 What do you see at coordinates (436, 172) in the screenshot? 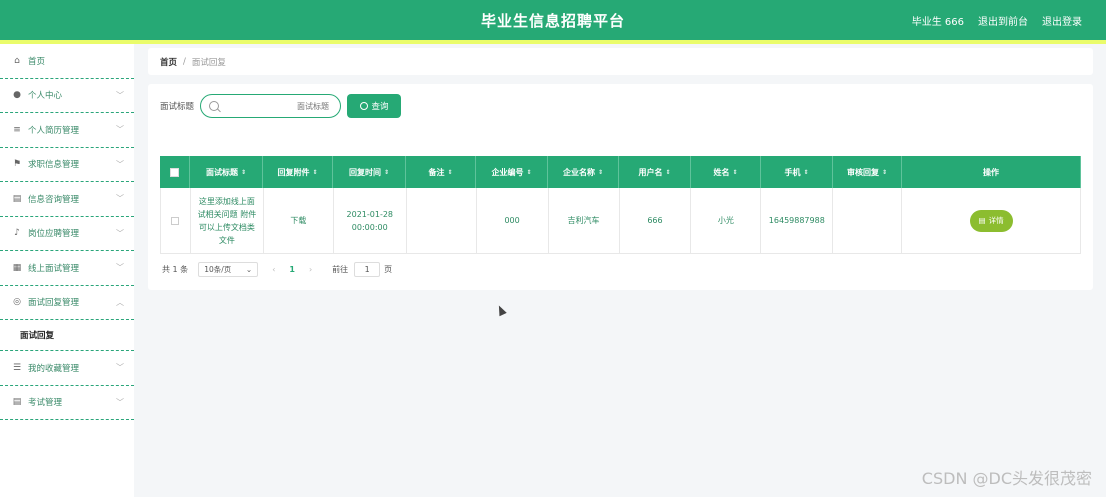
I see `column-header-label: 备注` at bounding box center [436, 172].